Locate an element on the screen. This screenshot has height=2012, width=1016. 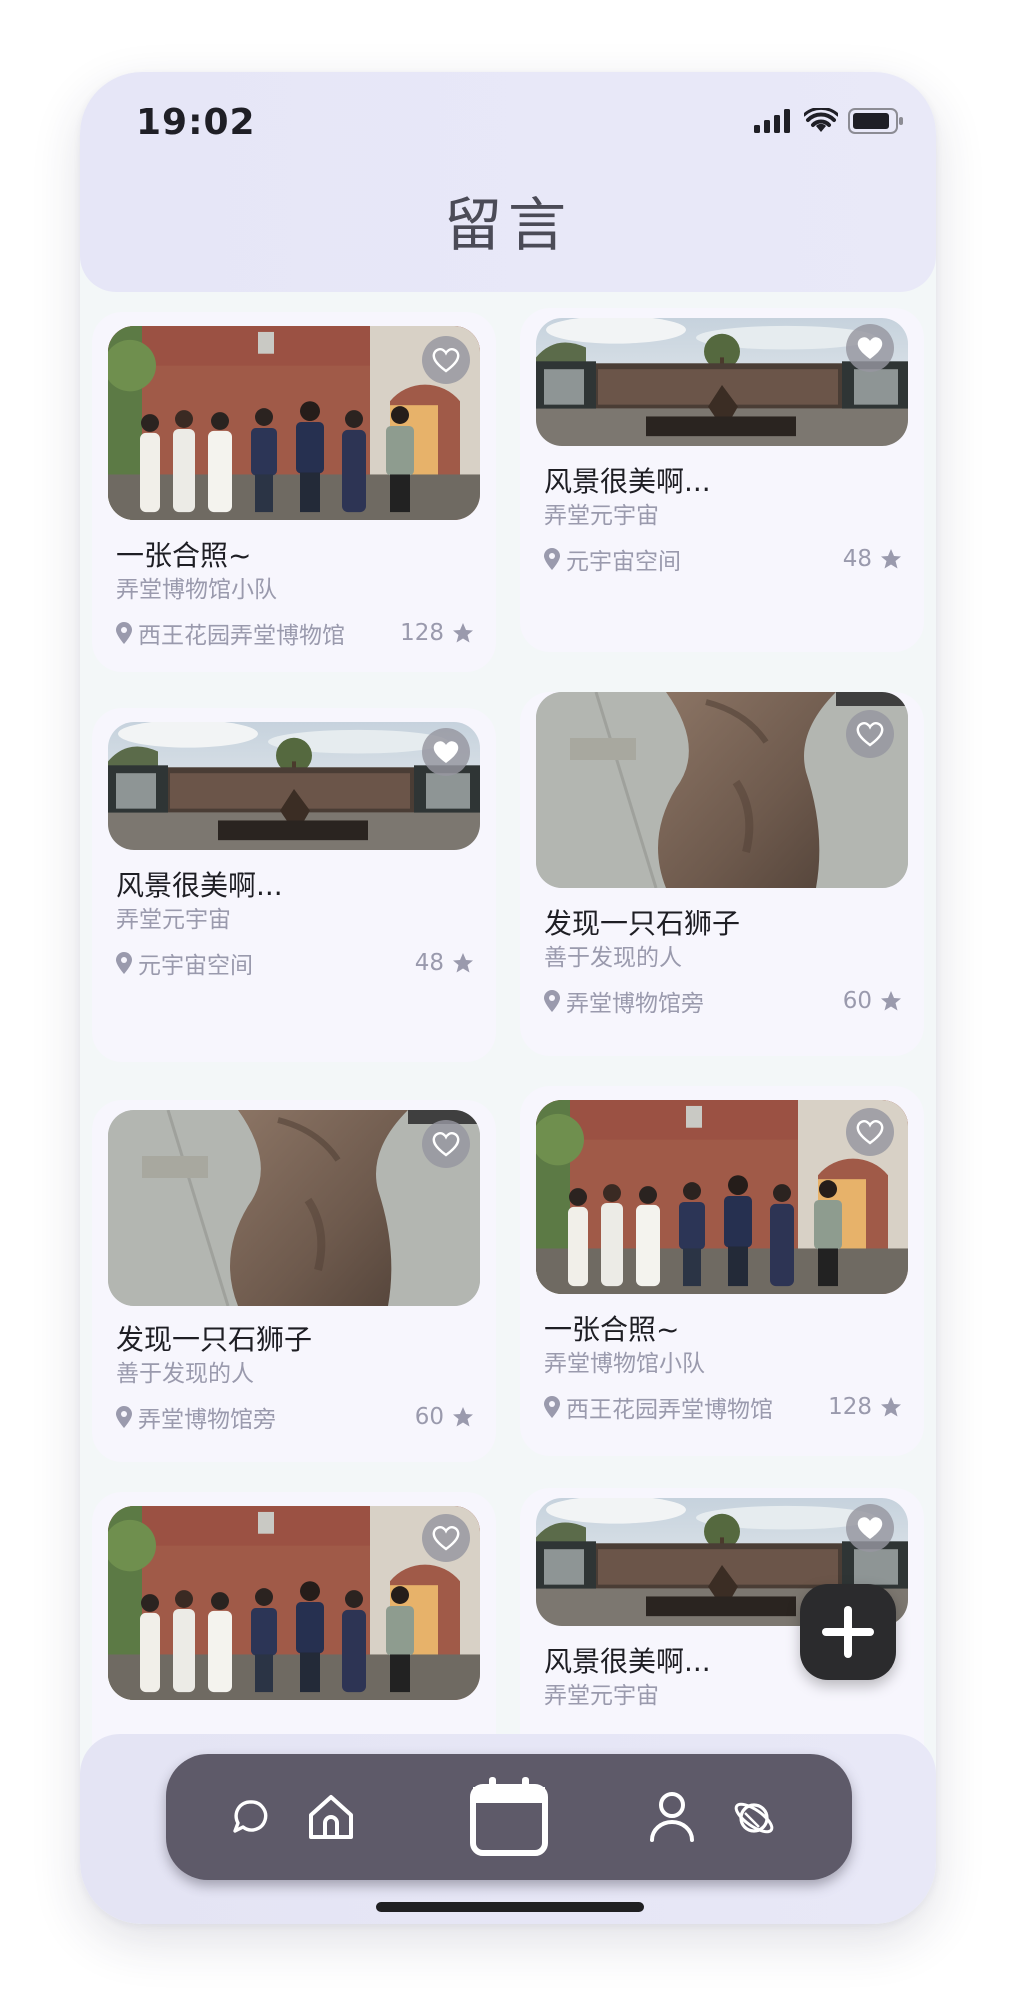
plus-icon is located at coordinates (848, 1632).